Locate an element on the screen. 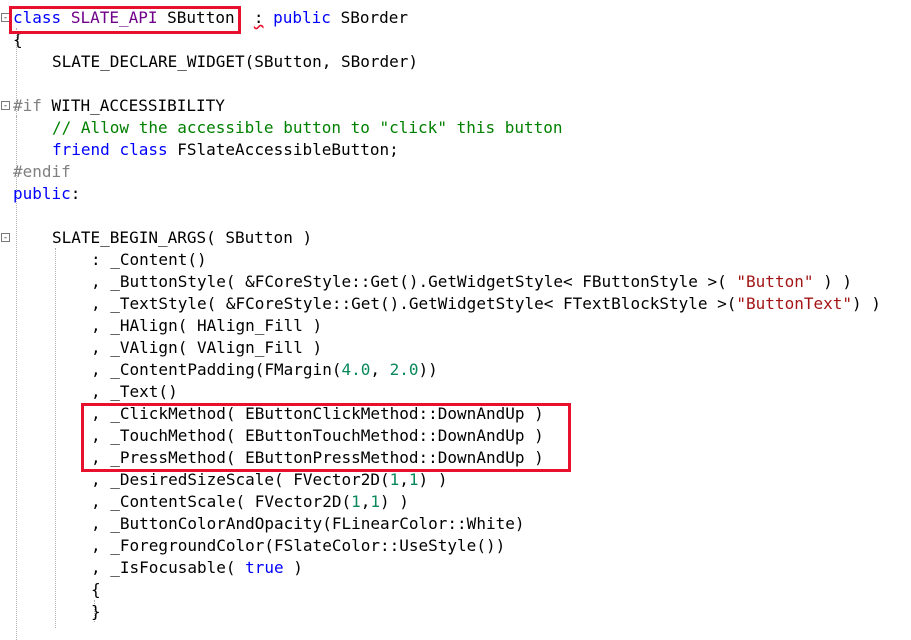 The width and height of the screenshot is (911, 640). code-text: : _Content() is located at coordinates (149, 259).